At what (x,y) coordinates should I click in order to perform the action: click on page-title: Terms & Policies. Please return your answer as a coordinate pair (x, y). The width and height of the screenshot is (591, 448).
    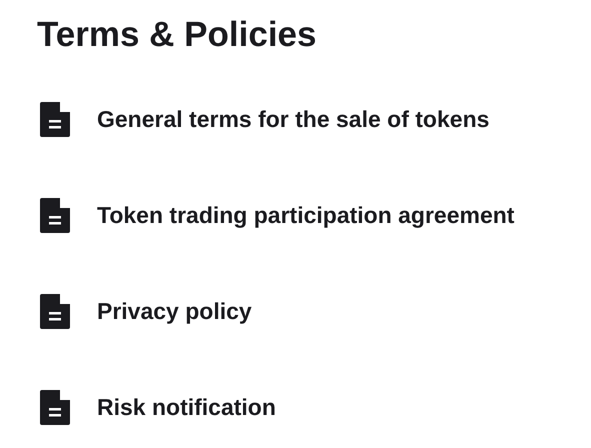
    Looking at the image, I should click on (177, 35).